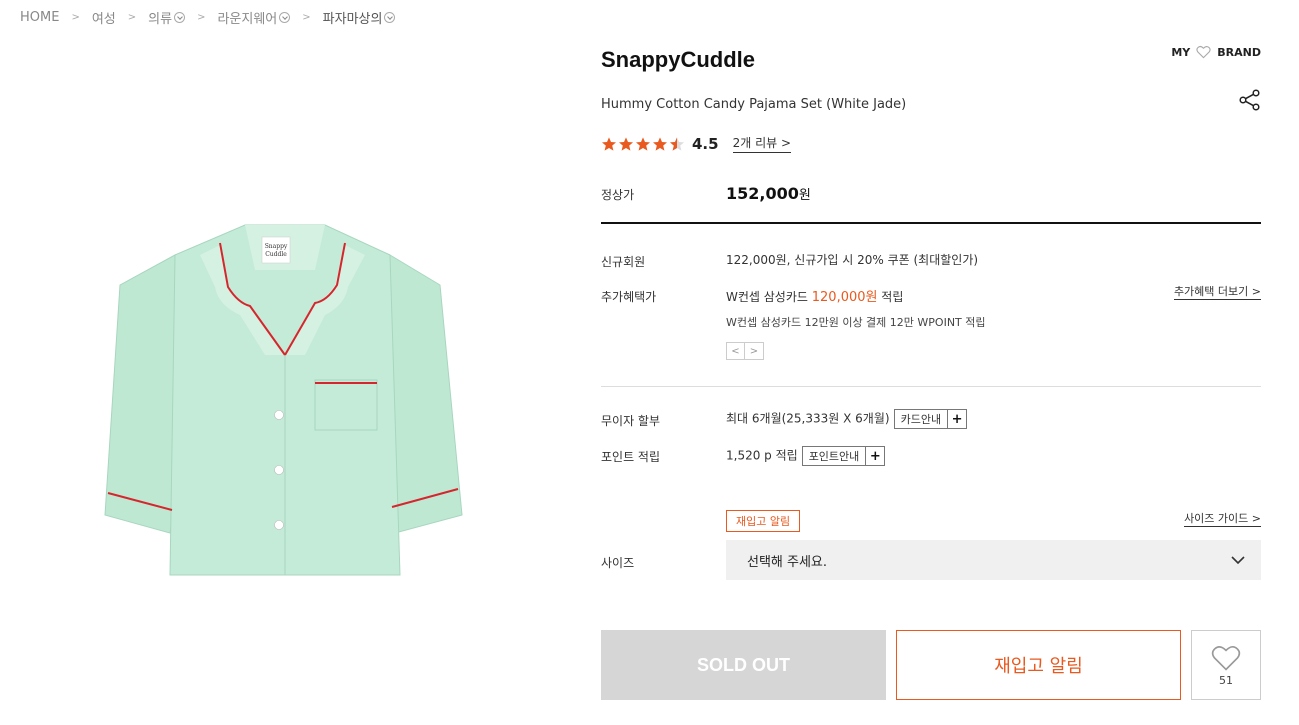 This screenshot has width=1299, height=725. I want to click on my-label: MY, so click(1181, 52).